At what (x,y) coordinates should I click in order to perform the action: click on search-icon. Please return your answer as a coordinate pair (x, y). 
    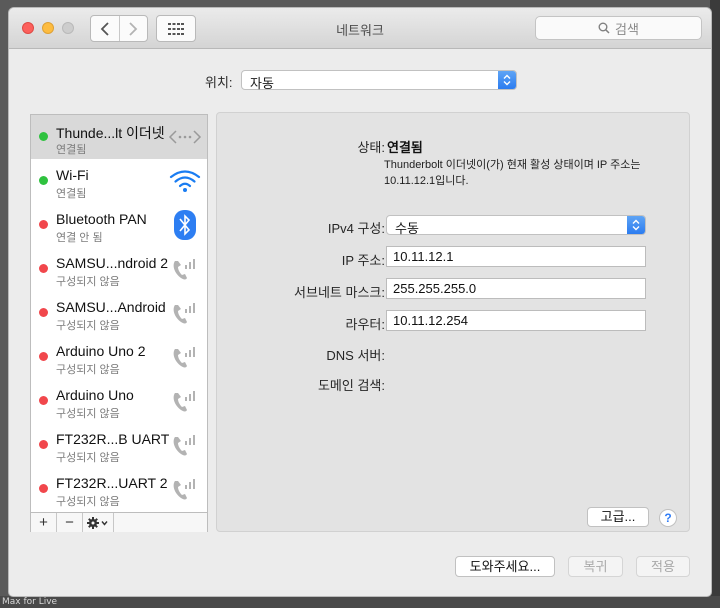
    Looking at the image, I should click on (604, 28).